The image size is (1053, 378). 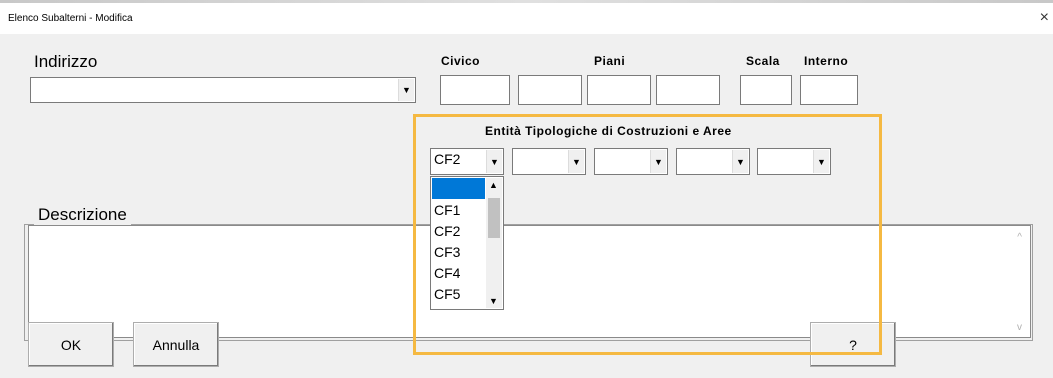 I want to click on interno-field, so click(x=829, y=90).